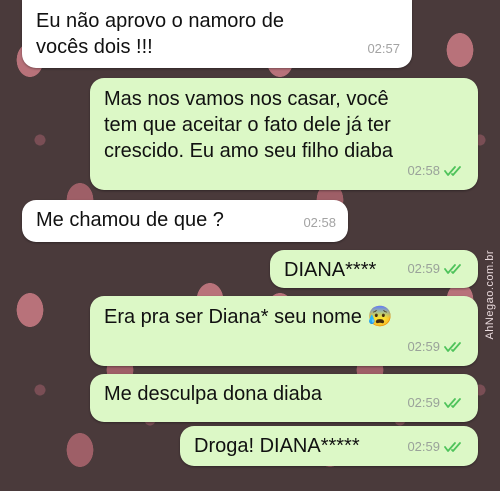 Image resolution: width=500 pixels, height=491 pixels. I want to click on message-text: Era pra ser Diana* seu nome 😰, so click(248, 317).